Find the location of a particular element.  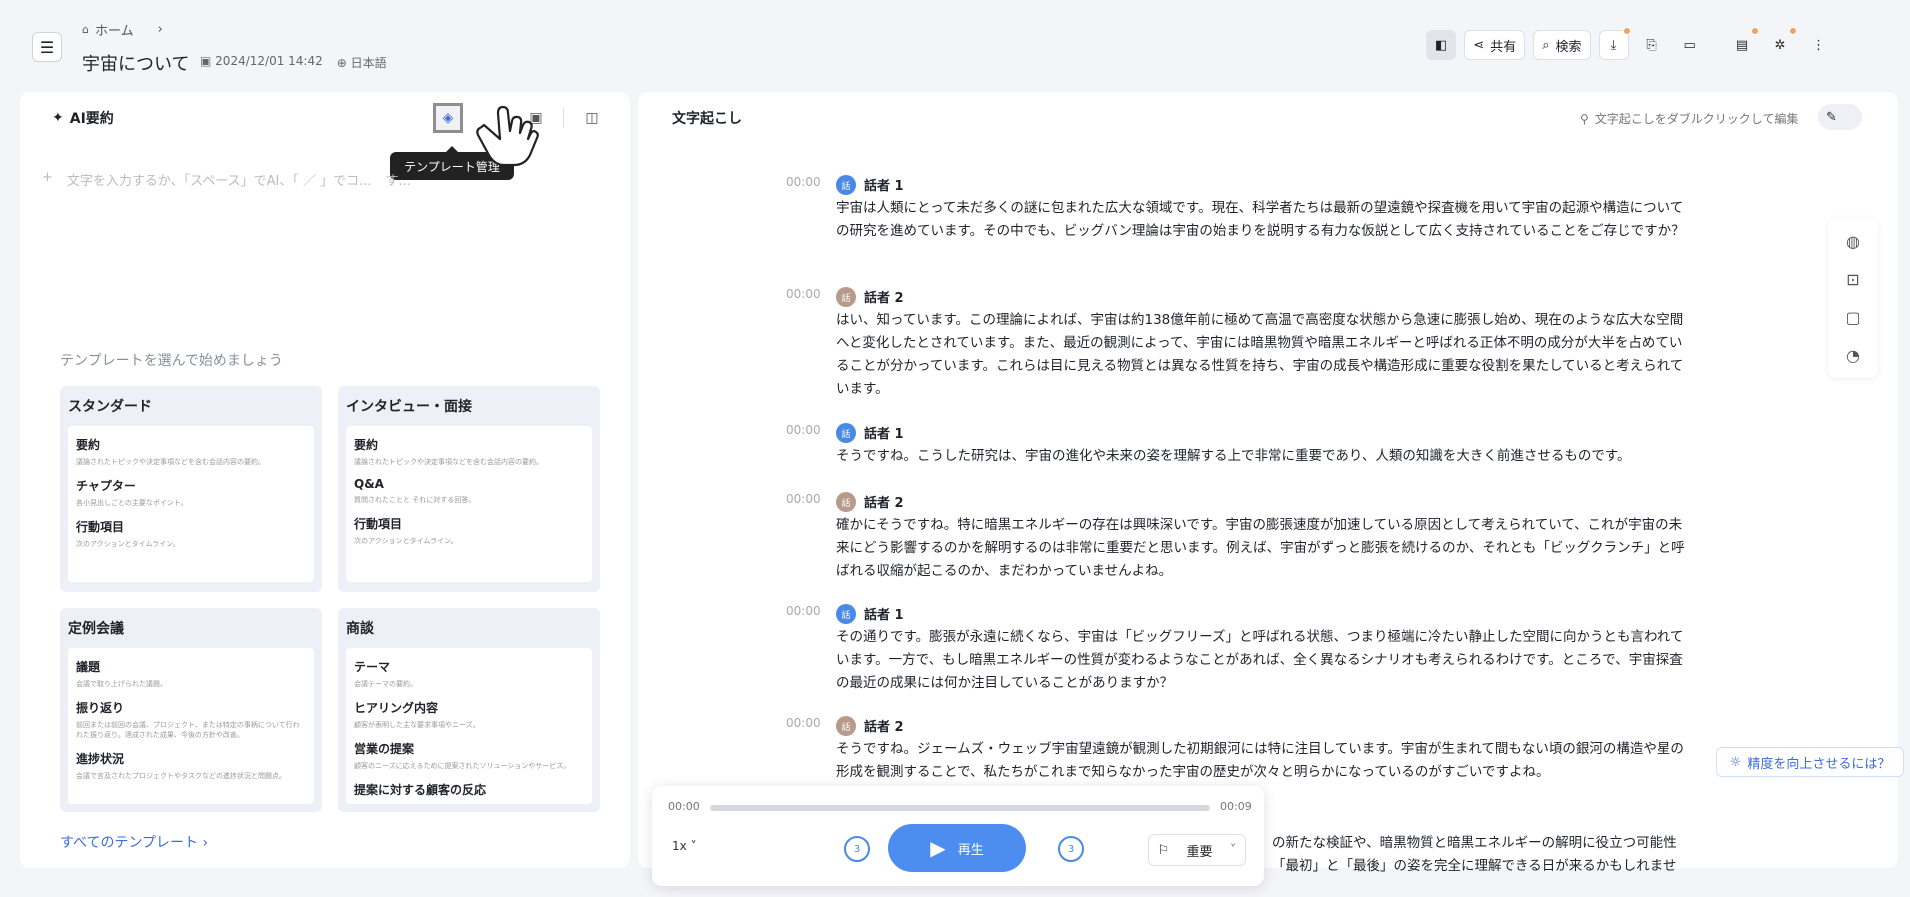

template-manage-button: ◈ is located at coordinates (448, 118).